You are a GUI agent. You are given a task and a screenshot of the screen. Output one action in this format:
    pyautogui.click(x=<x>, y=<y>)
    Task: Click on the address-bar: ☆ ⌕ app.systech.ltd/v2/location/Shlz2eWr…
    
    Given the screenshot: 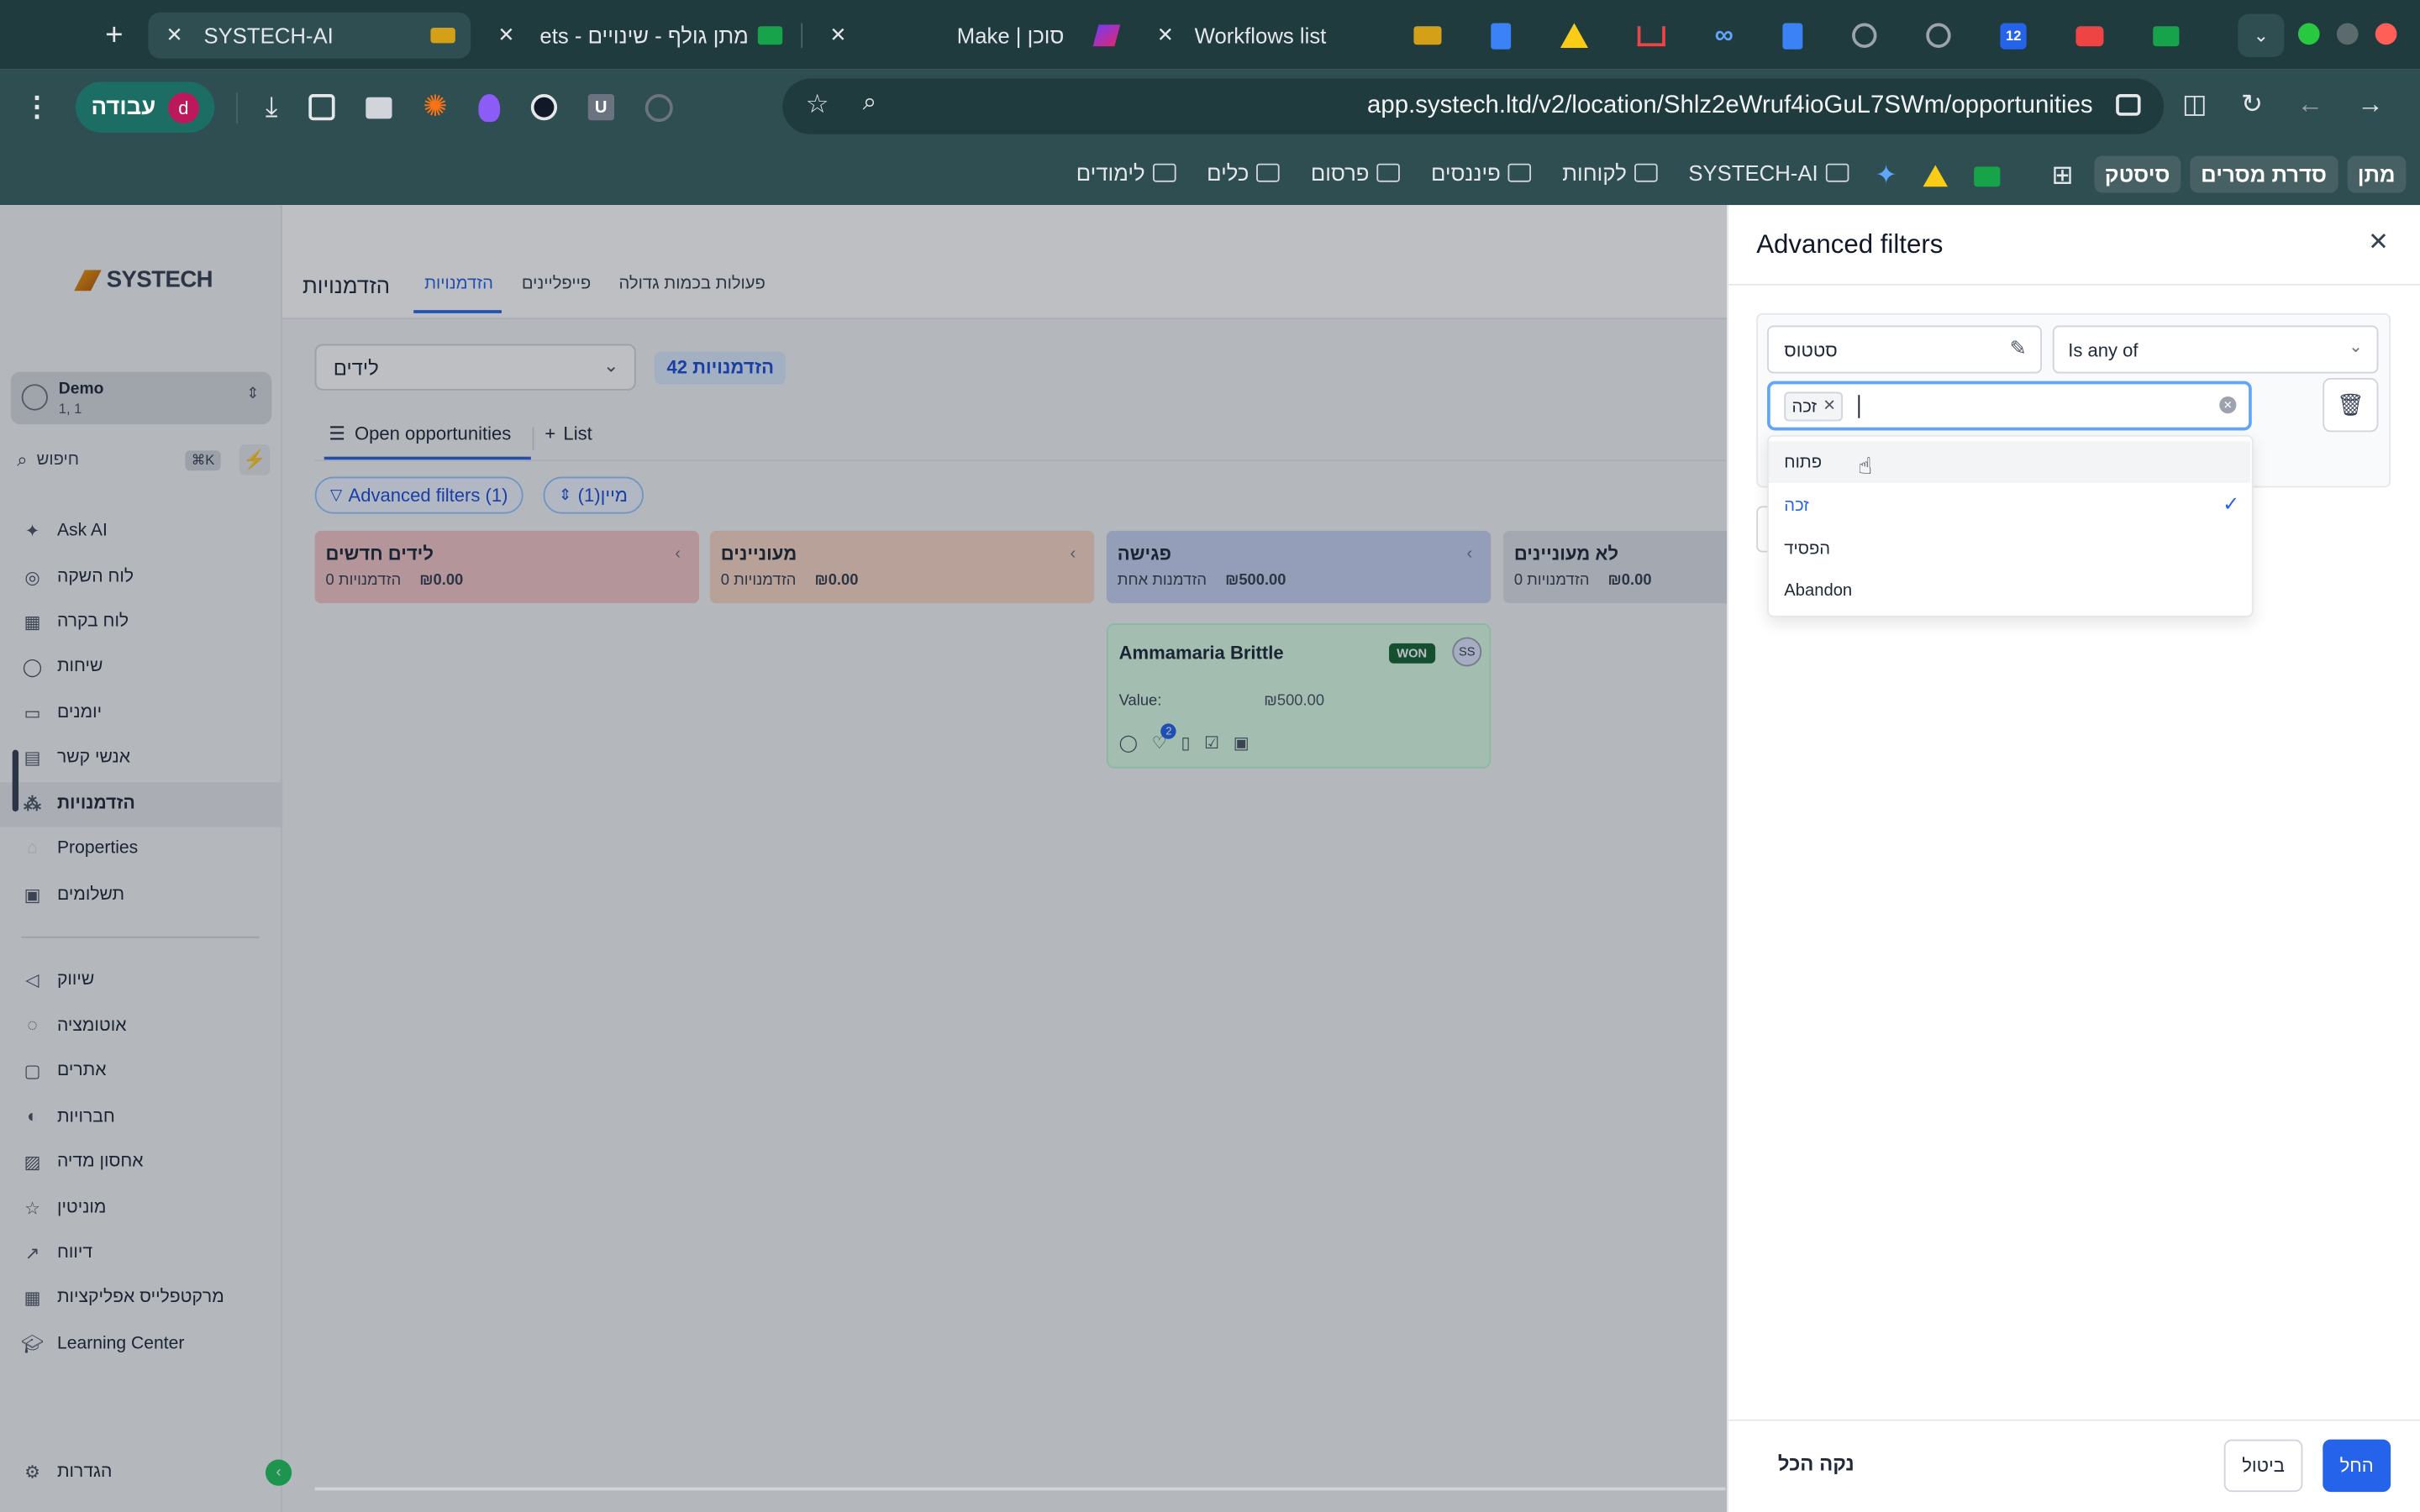 What is the action you would take?
    pyautogui.click(x=1473, y=106)
    